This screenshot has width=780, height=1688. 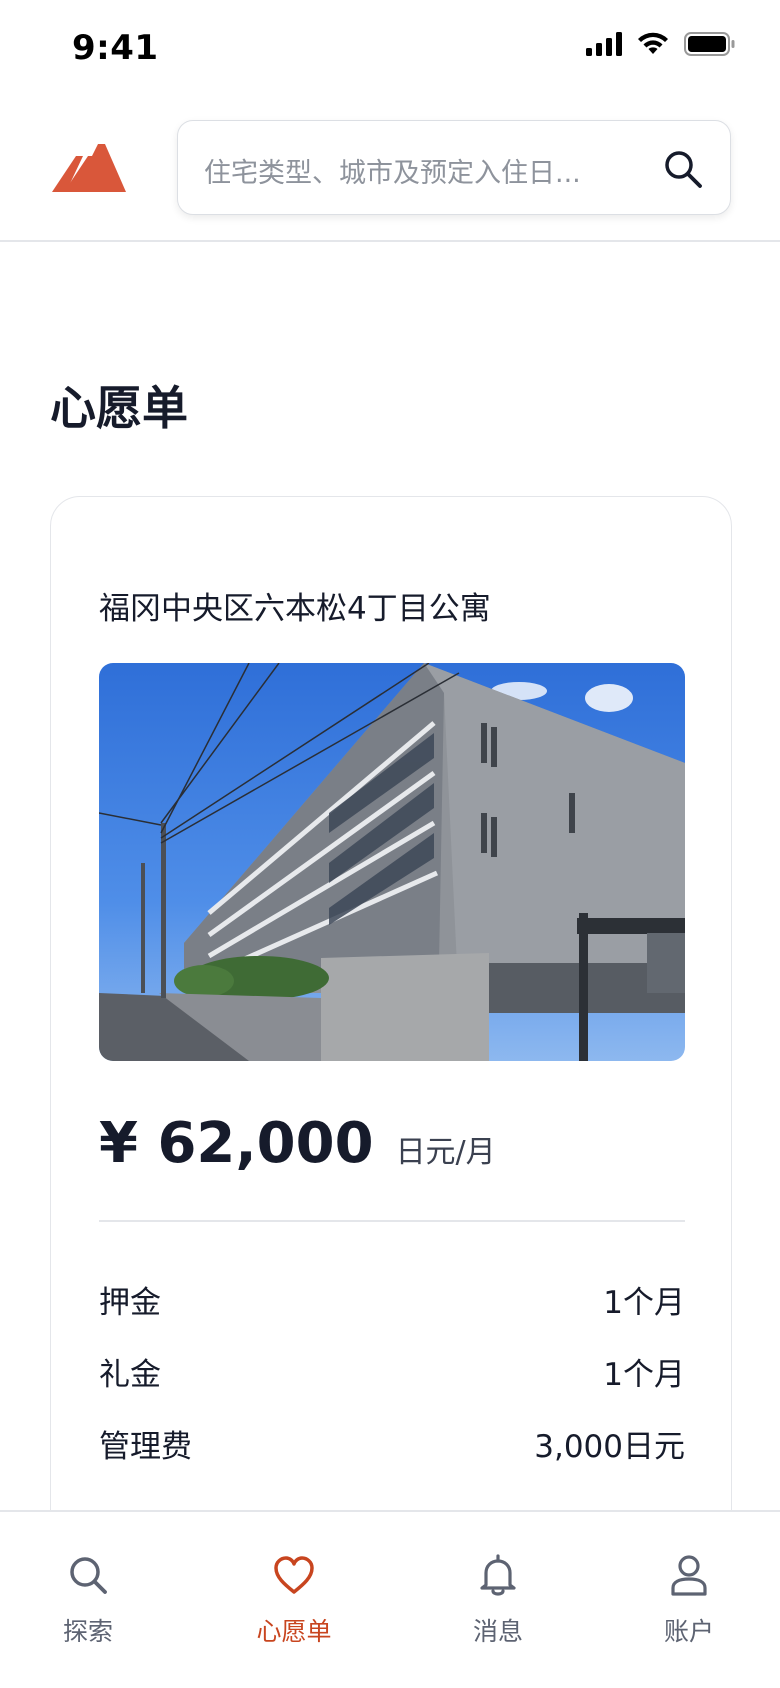 What do you see at coordinates (688, 1631) in the screenshot?
I see `nav-label: 账户` at bounding box center [688, 1631].